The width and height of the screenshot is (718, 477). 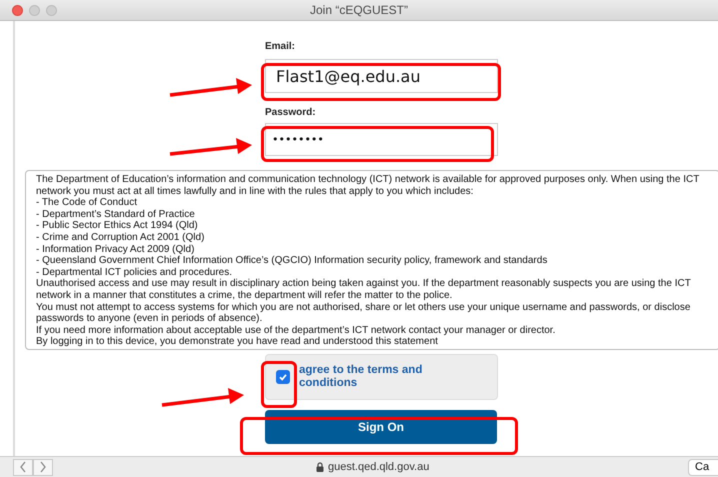 I want to click on close-button, so click(x=17, y=10).